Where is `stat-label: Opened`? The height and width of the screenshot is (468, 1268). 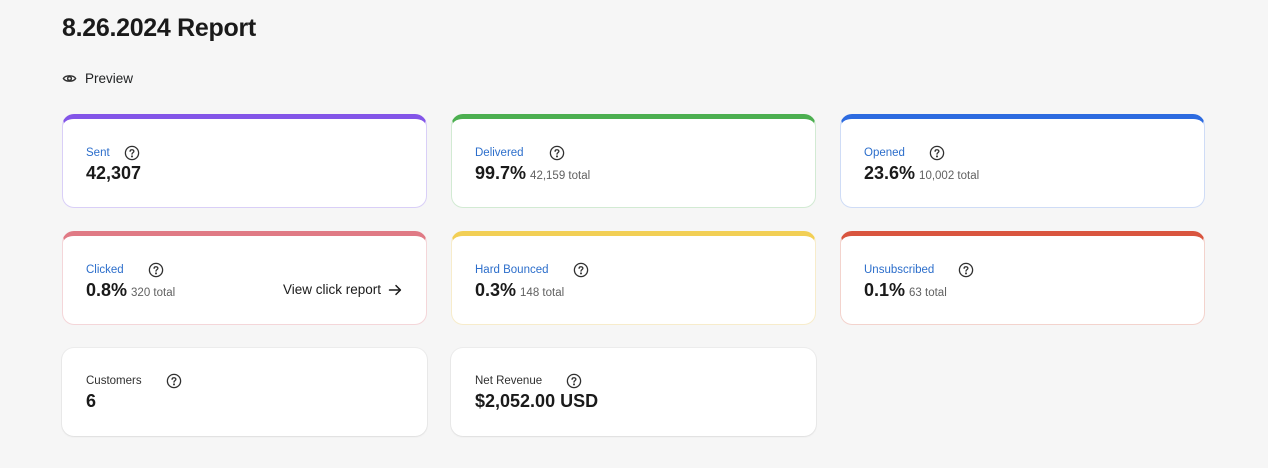
stat-label: Opened is located at coordinates (884, 153).